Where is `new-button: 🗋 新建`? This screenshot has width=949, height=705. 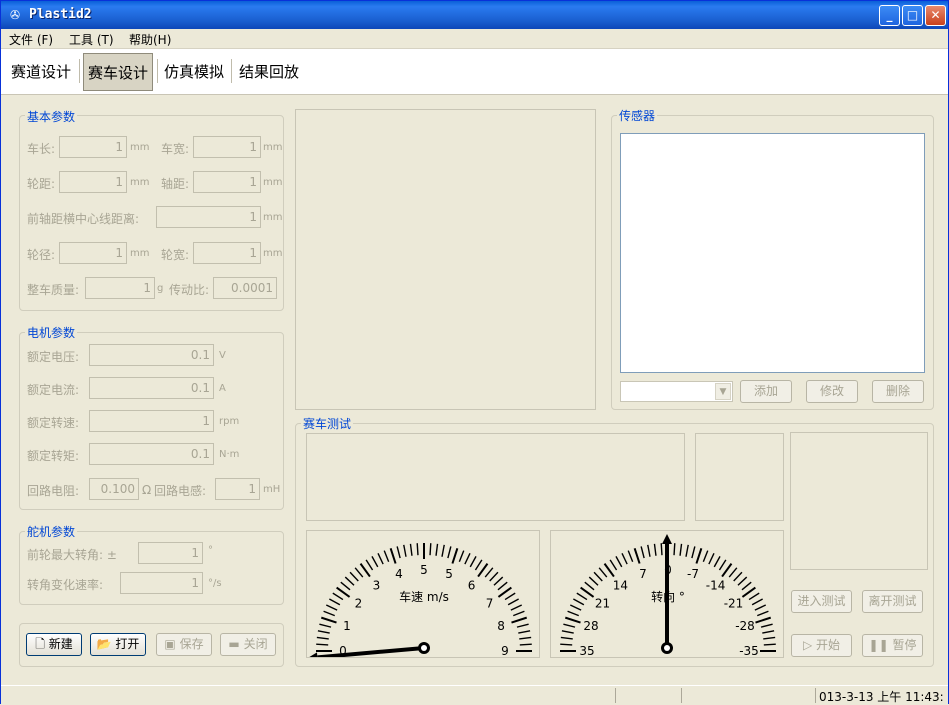 new-button: 🗋 新建 is located at coordinates (54, 644).